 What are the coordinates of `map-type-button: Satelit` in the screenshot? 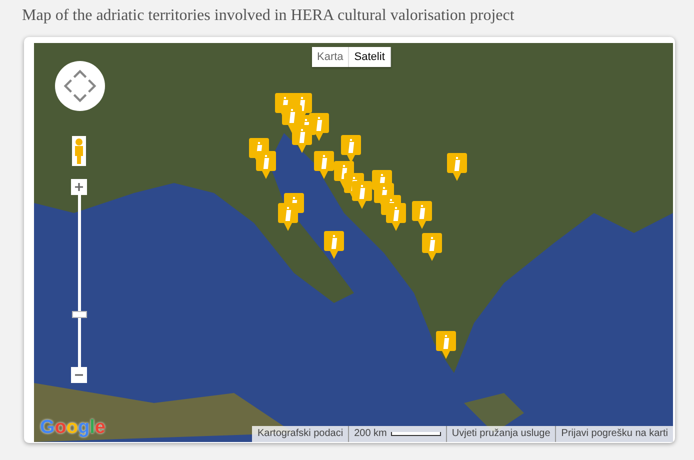 It's located at (370, 57).